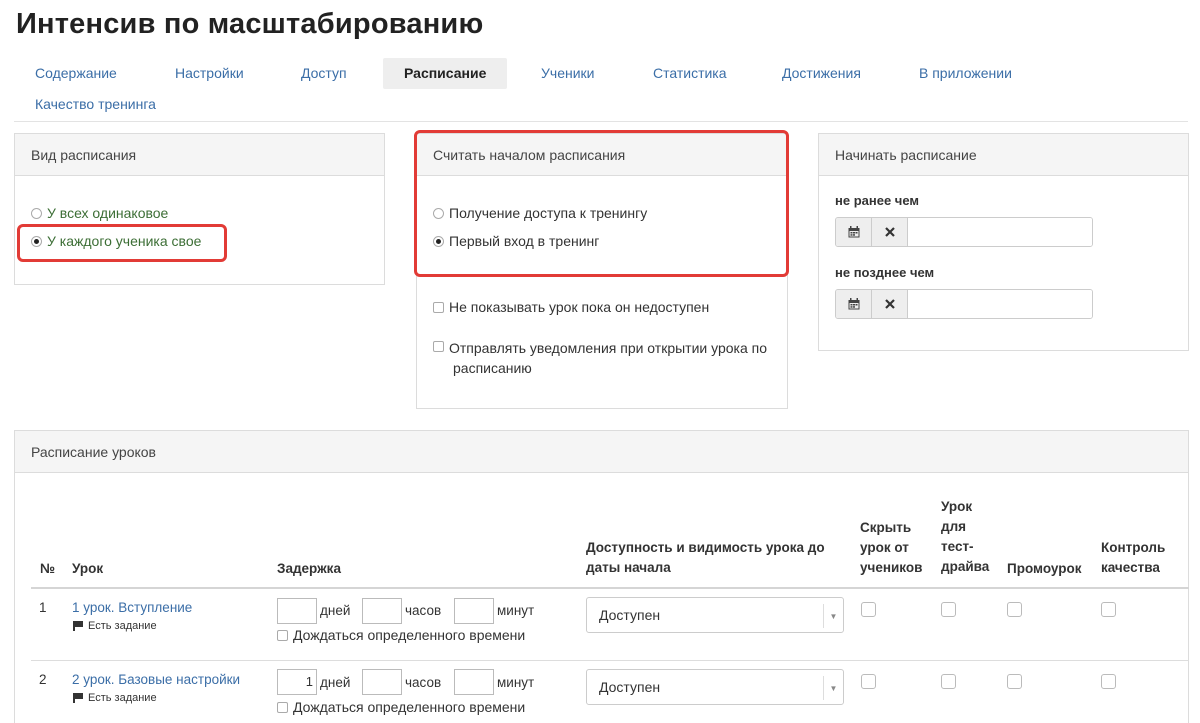 The height and width of the screenshot is (723, 1200). Describe the element at coordinates (297, 682) in the screenshot. I see `row-2-days-input: 1` at that location.